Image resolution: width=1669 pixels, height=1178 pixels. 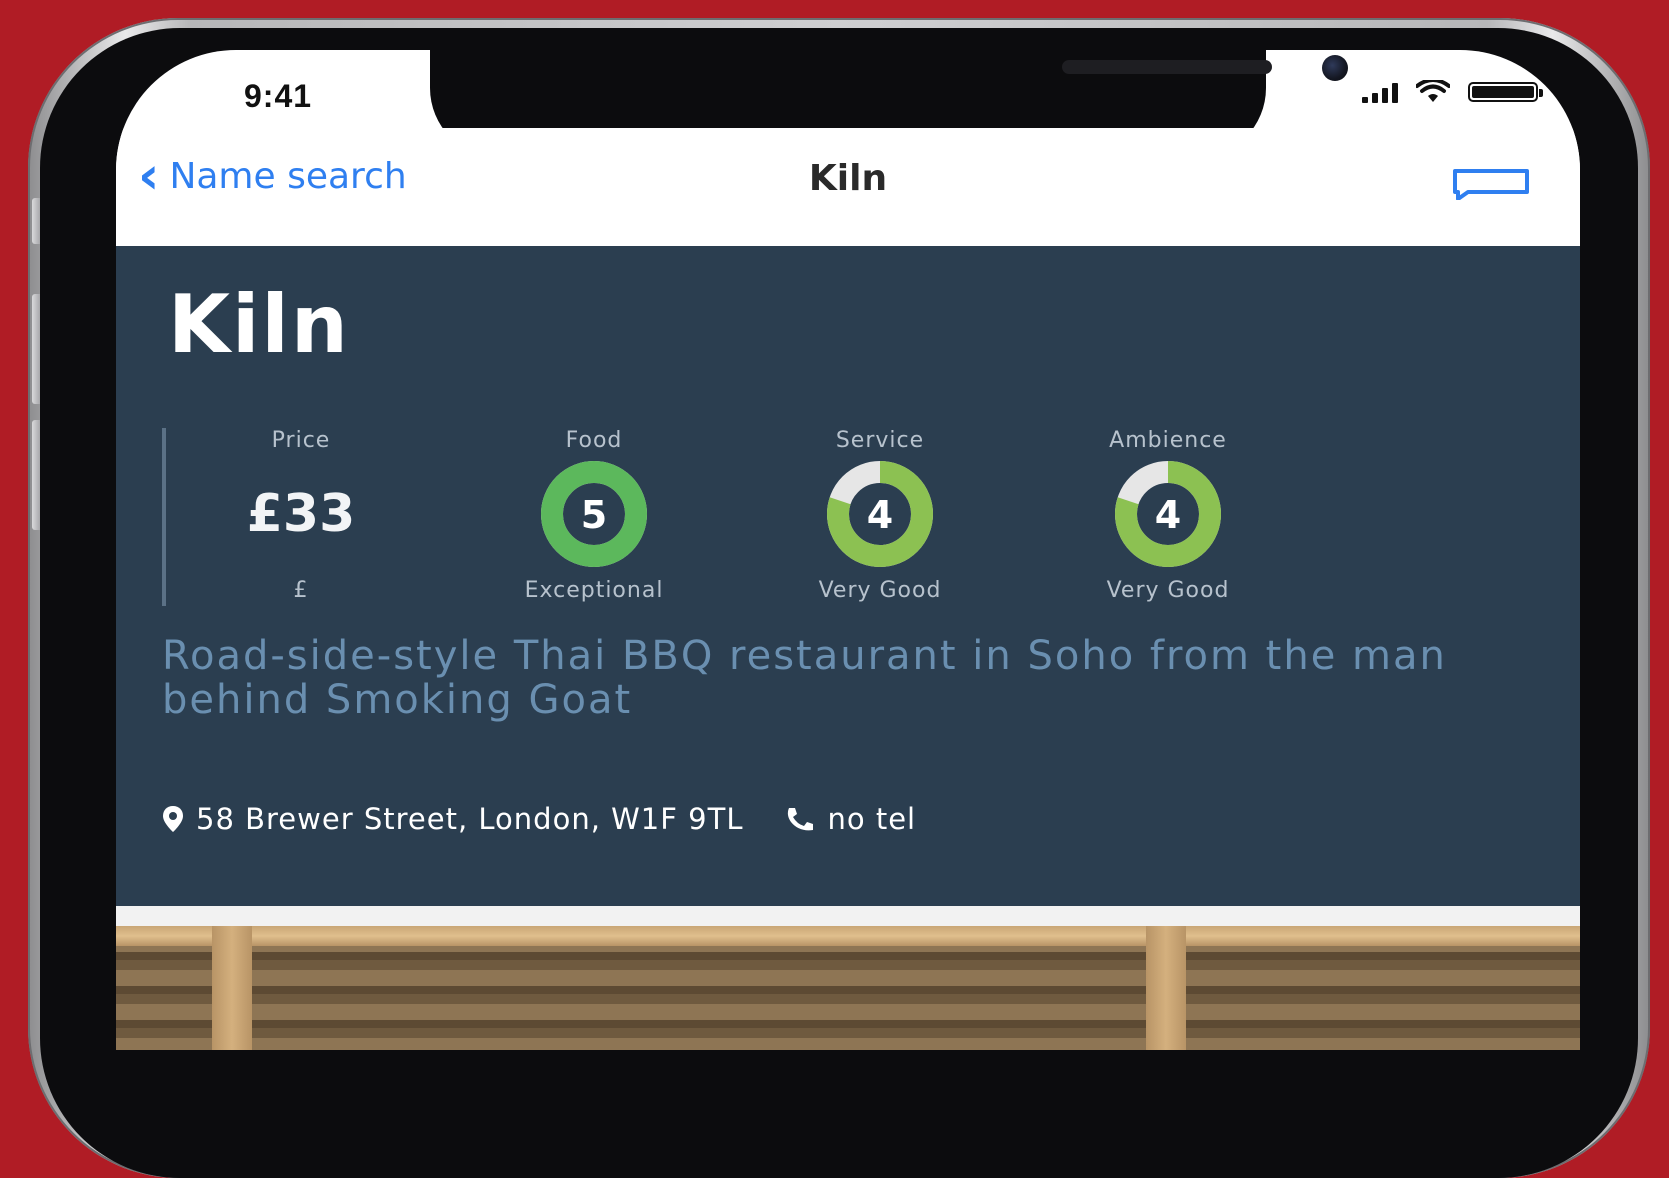 I want to click on rating-label: Service, so click(x=880, y=440).